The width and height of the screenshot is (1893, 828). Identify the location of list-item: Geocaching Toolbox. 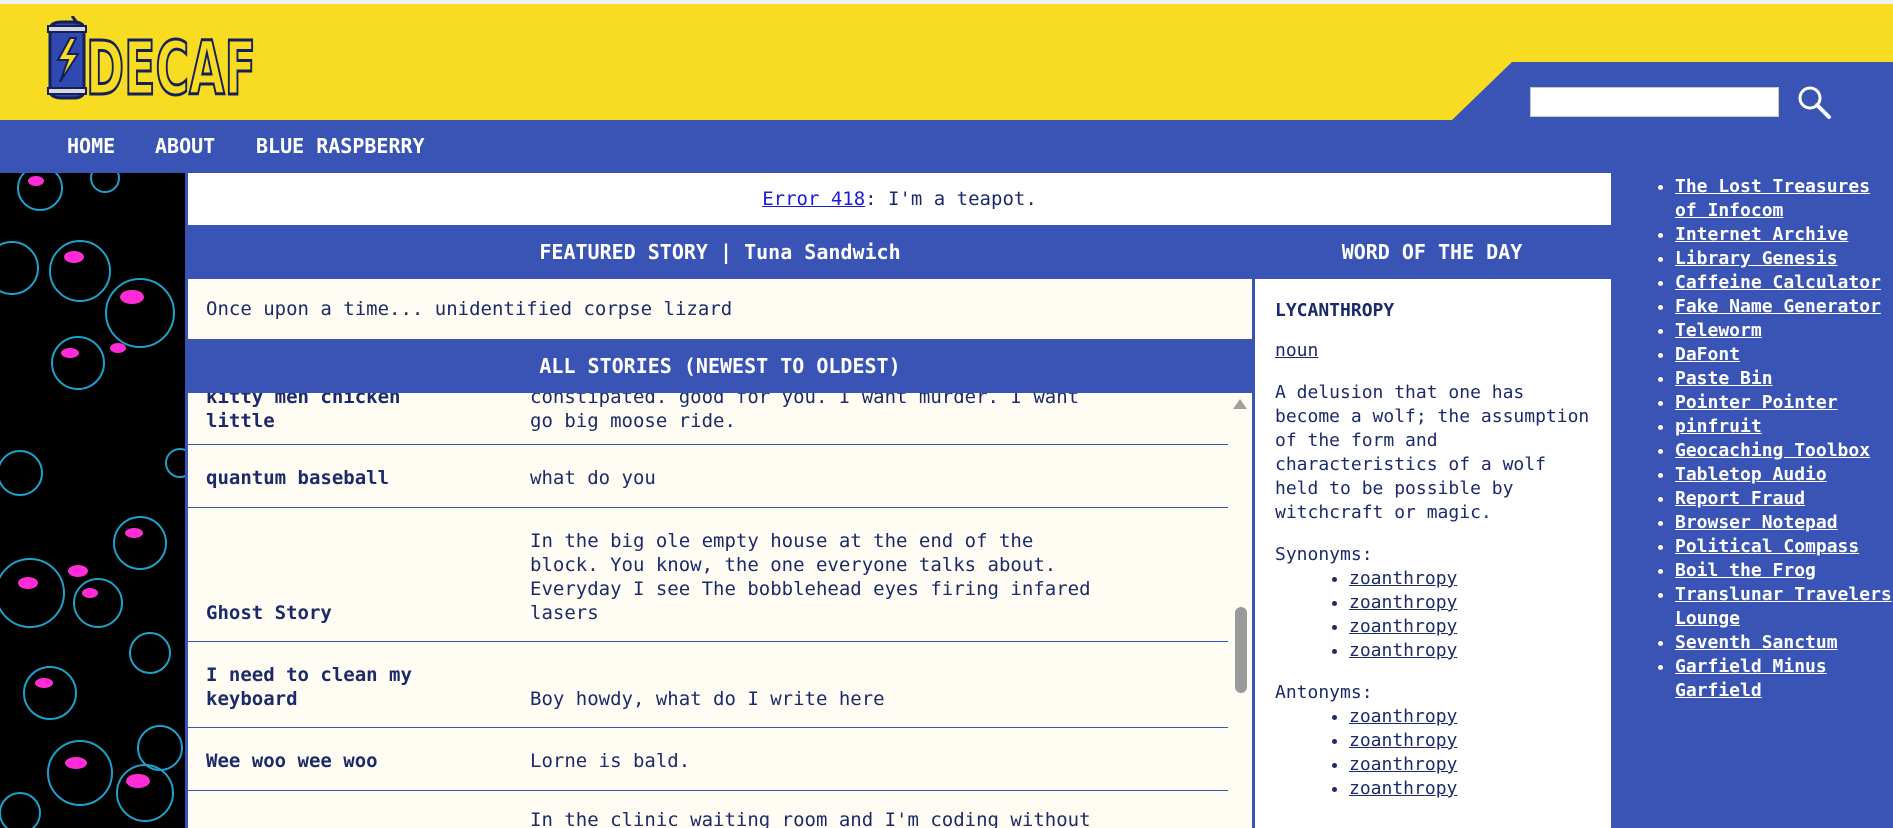
(1784, 451).